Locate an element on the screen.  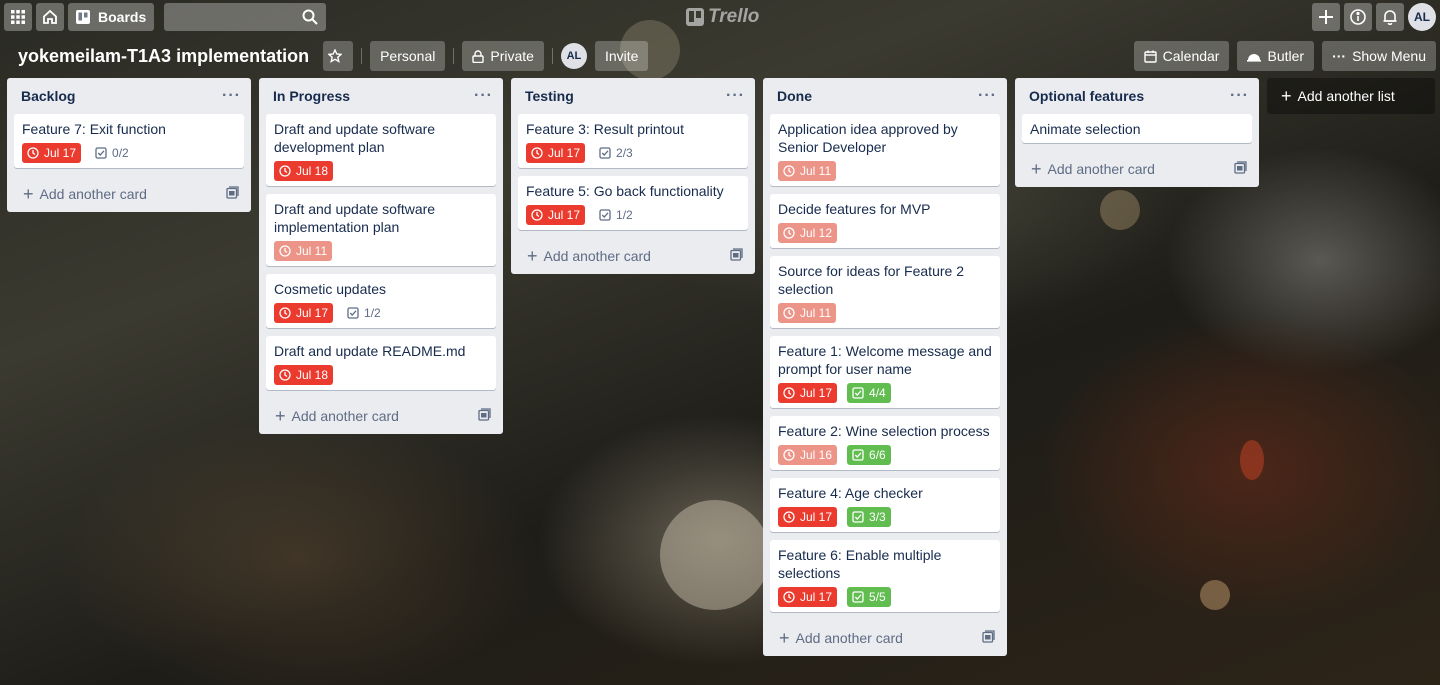
card-badges: Jul 16 6/6 is located at coordinates (885, 455).